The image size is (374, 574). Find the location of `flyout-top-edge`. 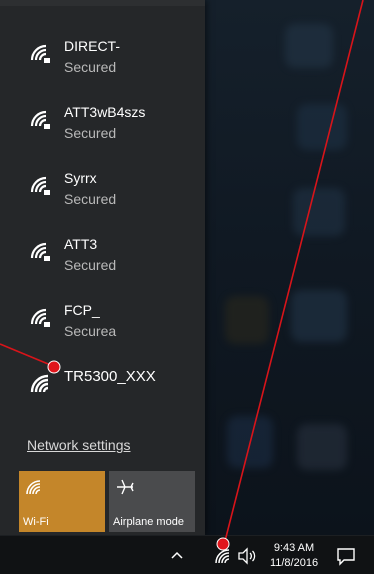

flyout-top-edge is located at coordinates (102, 3).